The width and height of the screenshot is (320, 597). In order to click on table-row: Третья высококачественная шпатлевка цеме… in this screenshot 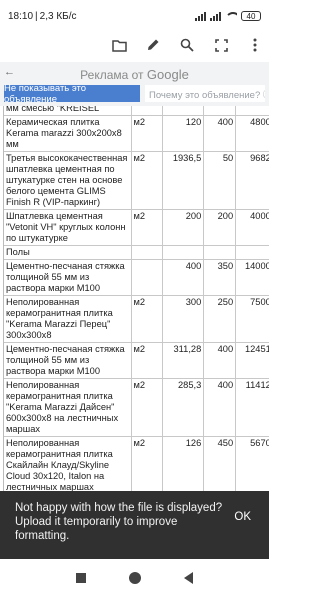, I will do `click(136, 181)`.